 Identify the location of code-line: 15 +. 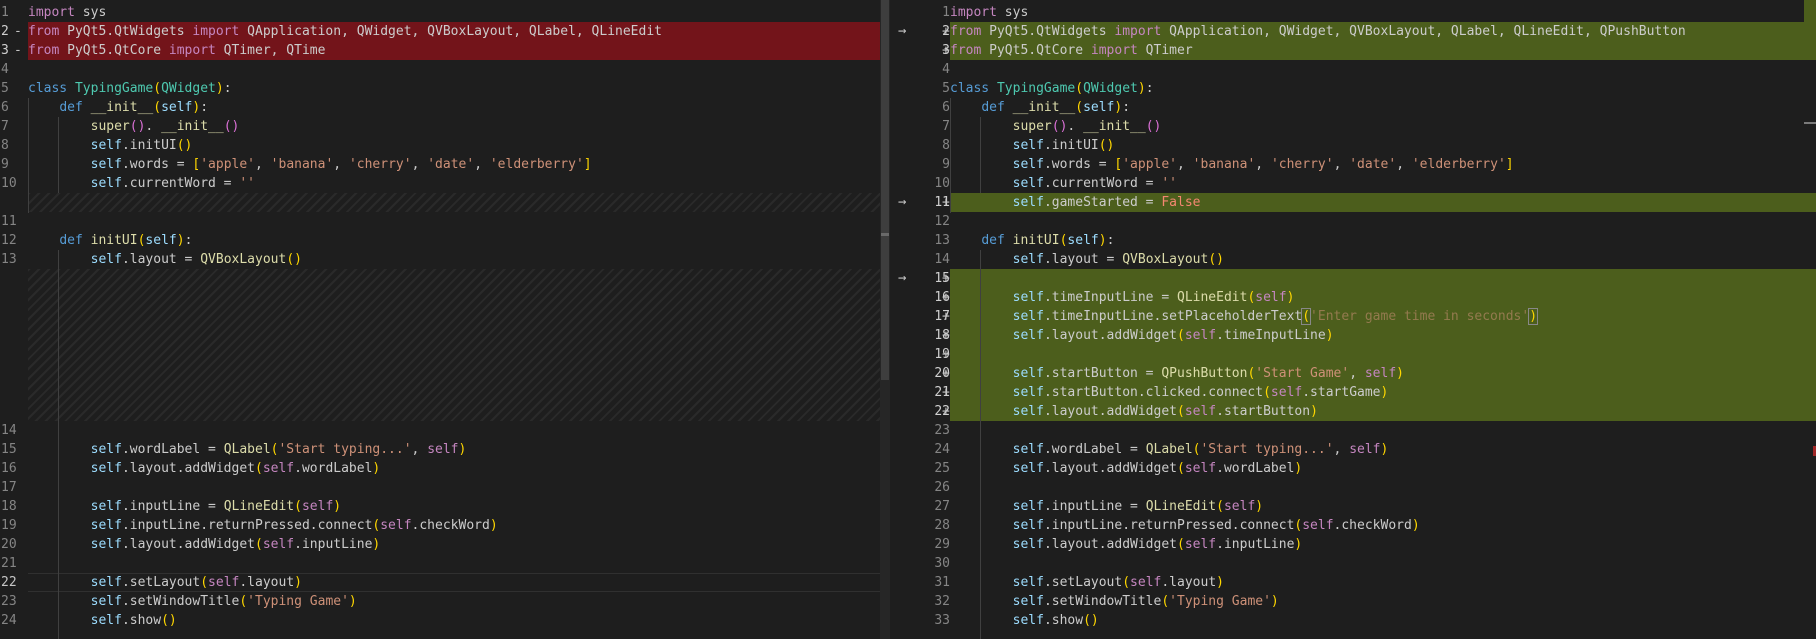
(1368, 278).